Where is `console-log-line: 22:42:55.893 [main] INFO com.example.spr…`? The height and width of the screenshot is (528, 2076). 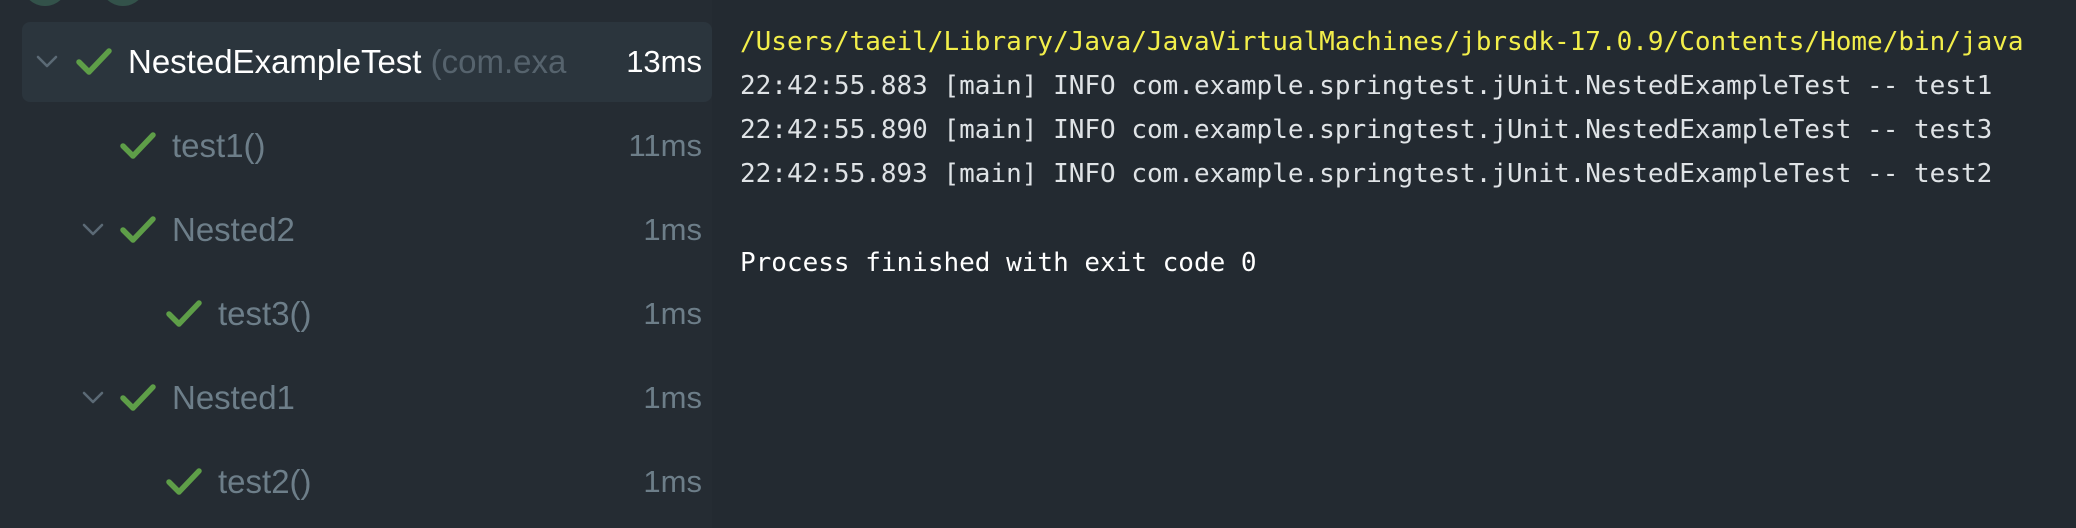 console-log-line: 22:42:55.893 [main] INFO com.example.spr… is located at coordinates (1366, 174).